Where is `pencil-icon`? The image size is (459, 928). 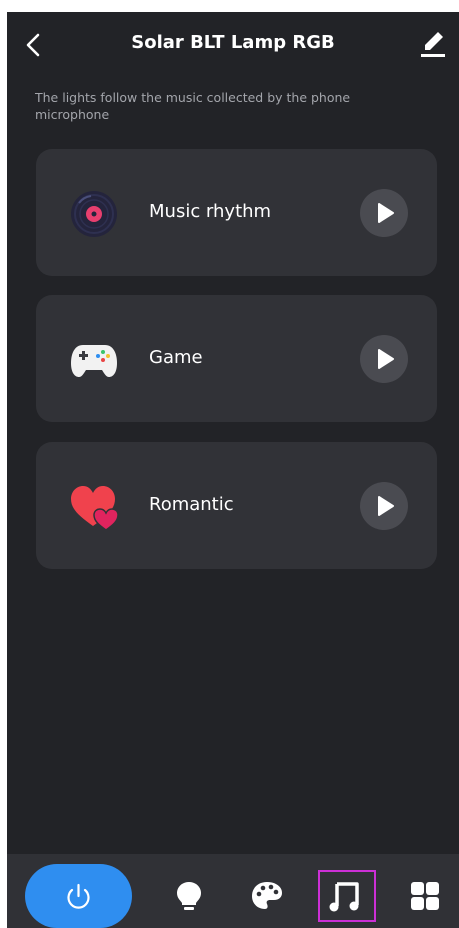
pencil-icon is located at coordinates (433, 44).